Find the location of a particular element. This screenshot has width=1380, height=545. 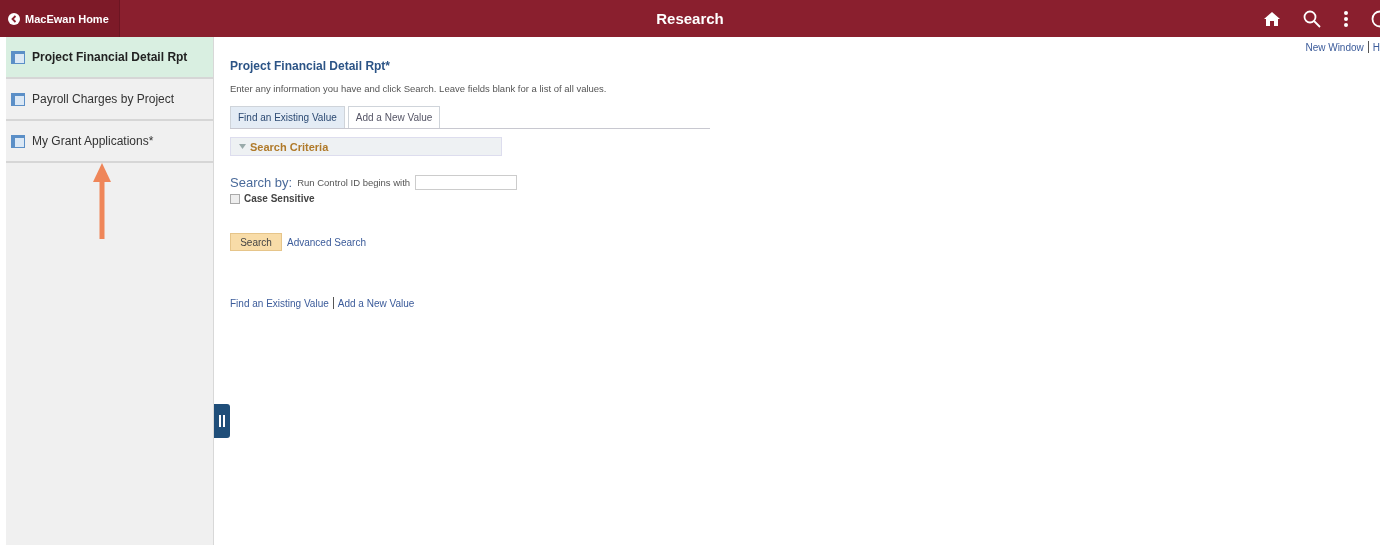

new-window-link: New Window is located at coordinates (1334, 47).